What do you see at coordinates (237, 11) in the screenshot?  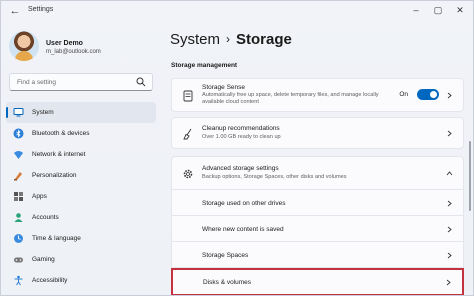 I see `title-bar: ← Settings – ▢ ✕` at bounding box center [237, 11].